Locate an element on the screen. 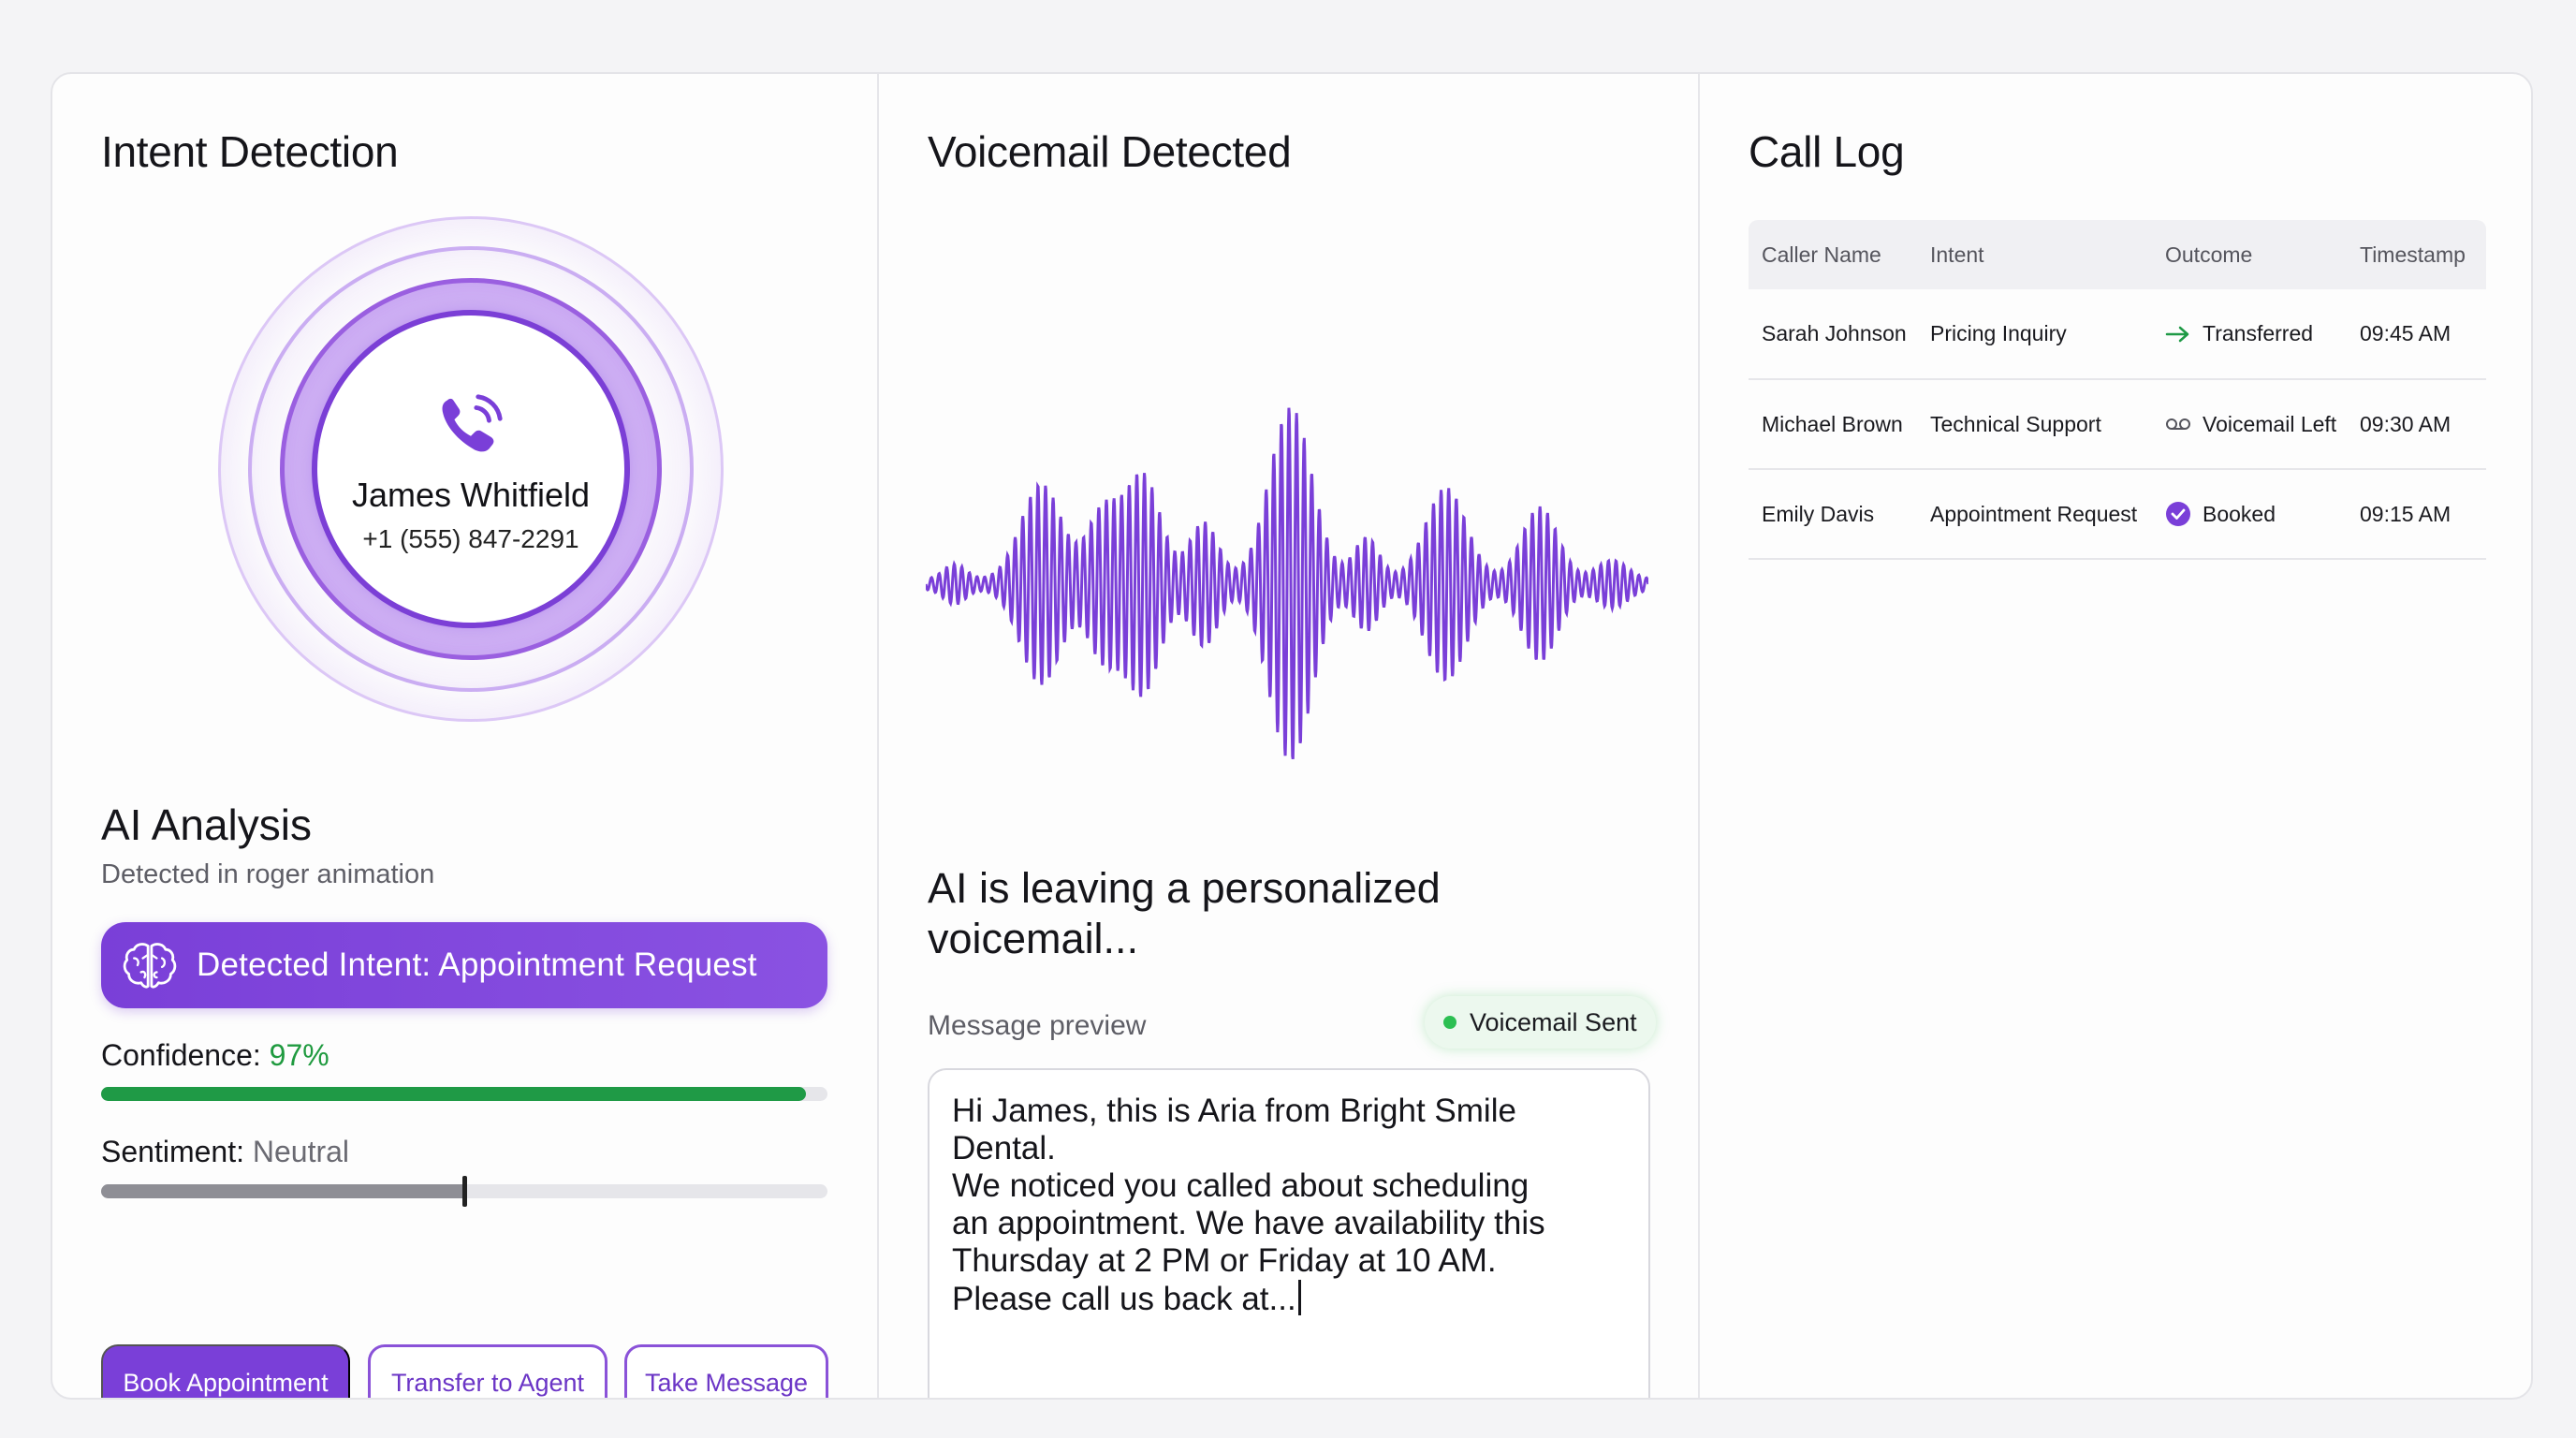 This screenshot has width=2576, height=1438. timestamp-cell: 09:45 AM is located at coordinates (2406, 333).